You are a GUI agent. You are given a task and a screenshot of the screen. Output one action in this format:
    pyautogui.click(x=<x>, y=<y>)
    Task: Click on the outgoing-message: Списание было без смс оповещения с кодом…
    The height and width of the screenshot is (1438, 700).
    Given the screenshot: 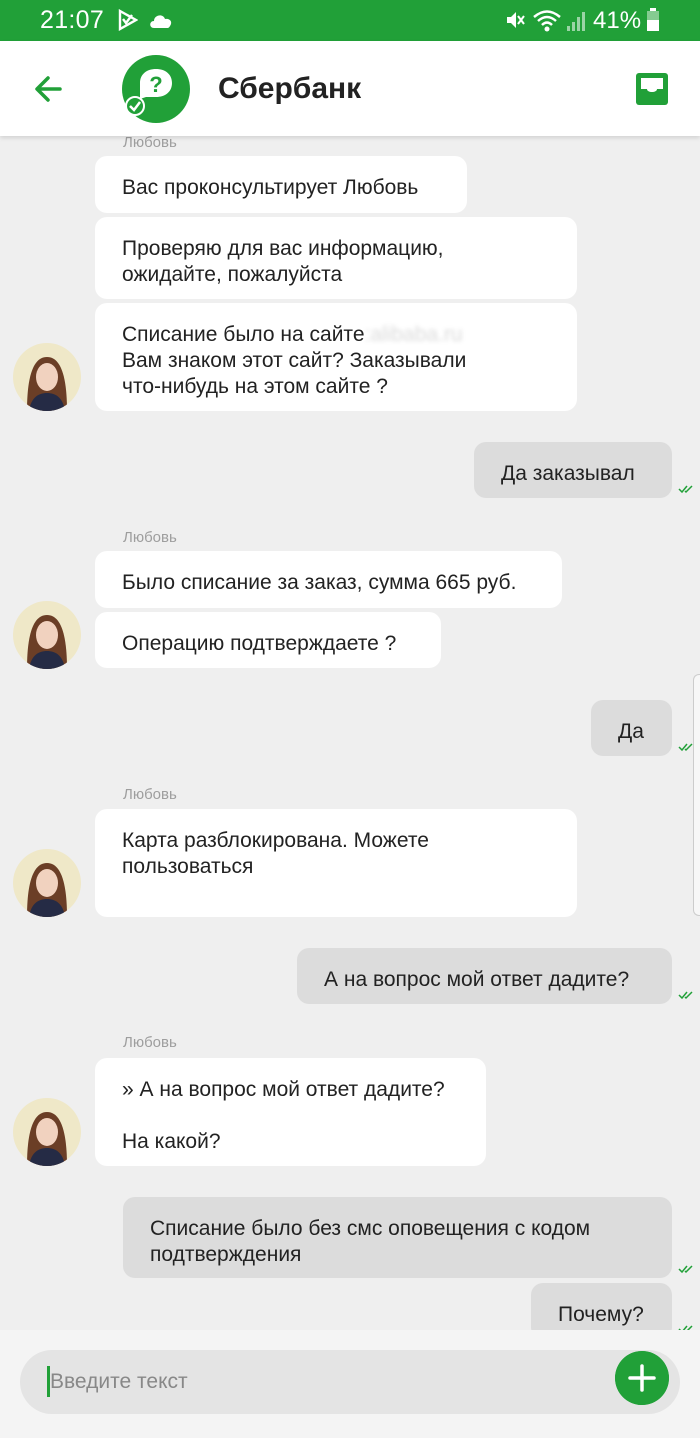 What is the action you would take?
    pyautogui.click(x=397, y=1237)
    